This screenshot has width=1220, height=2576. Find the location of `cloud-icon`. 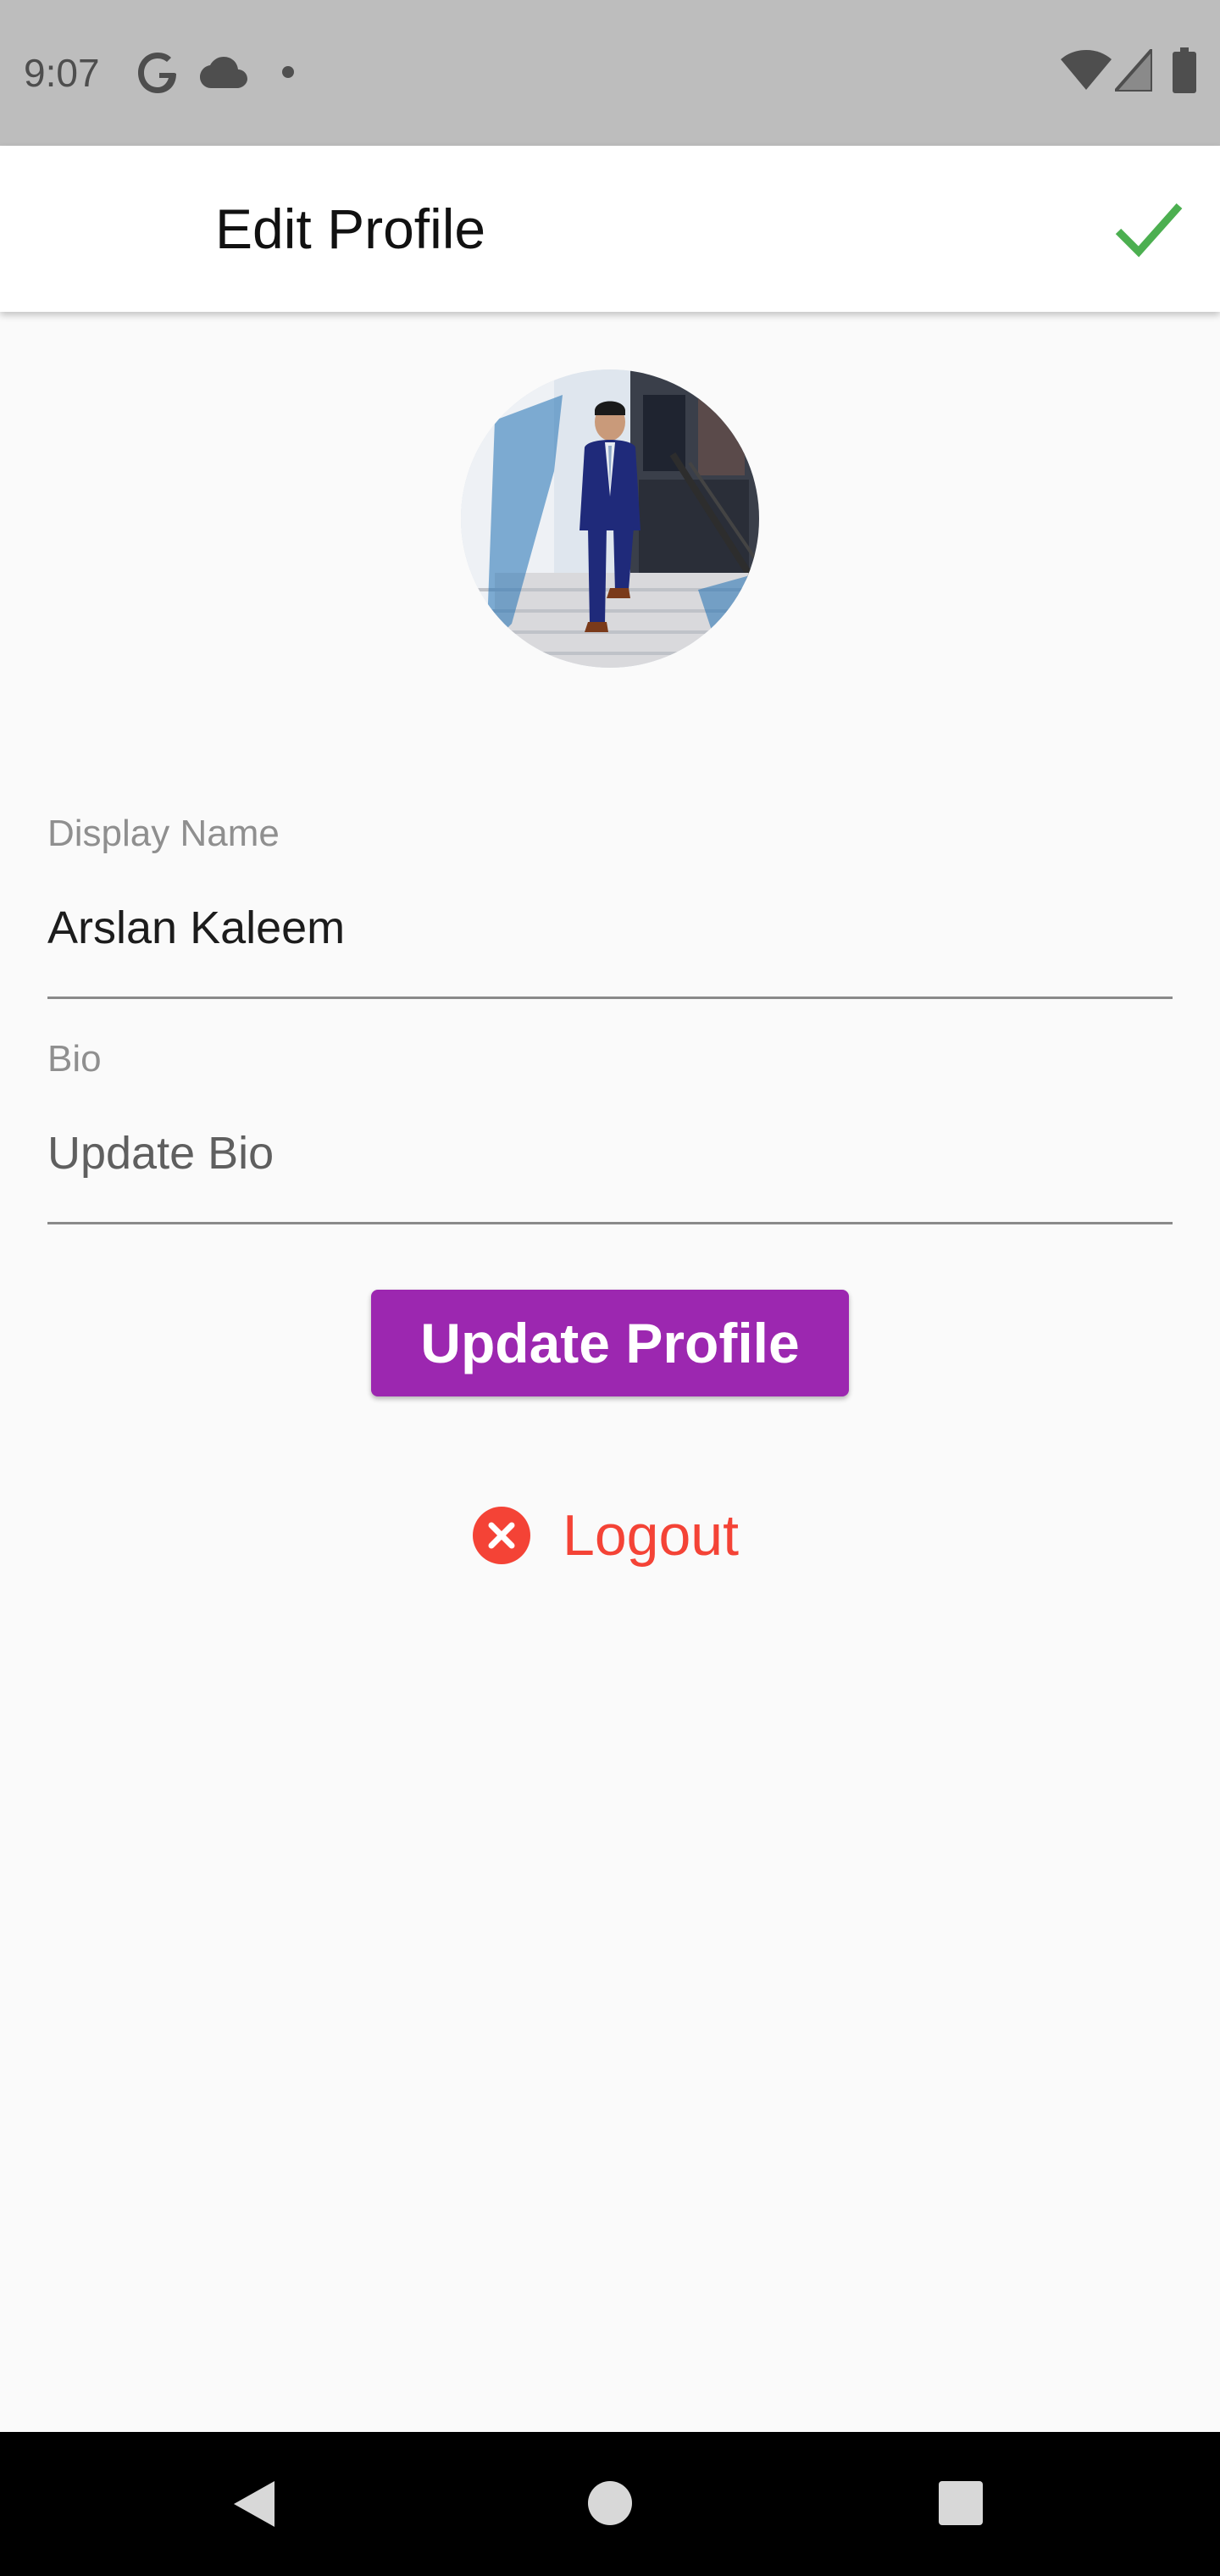

cloud-icon is located at coordinates (223, 72).